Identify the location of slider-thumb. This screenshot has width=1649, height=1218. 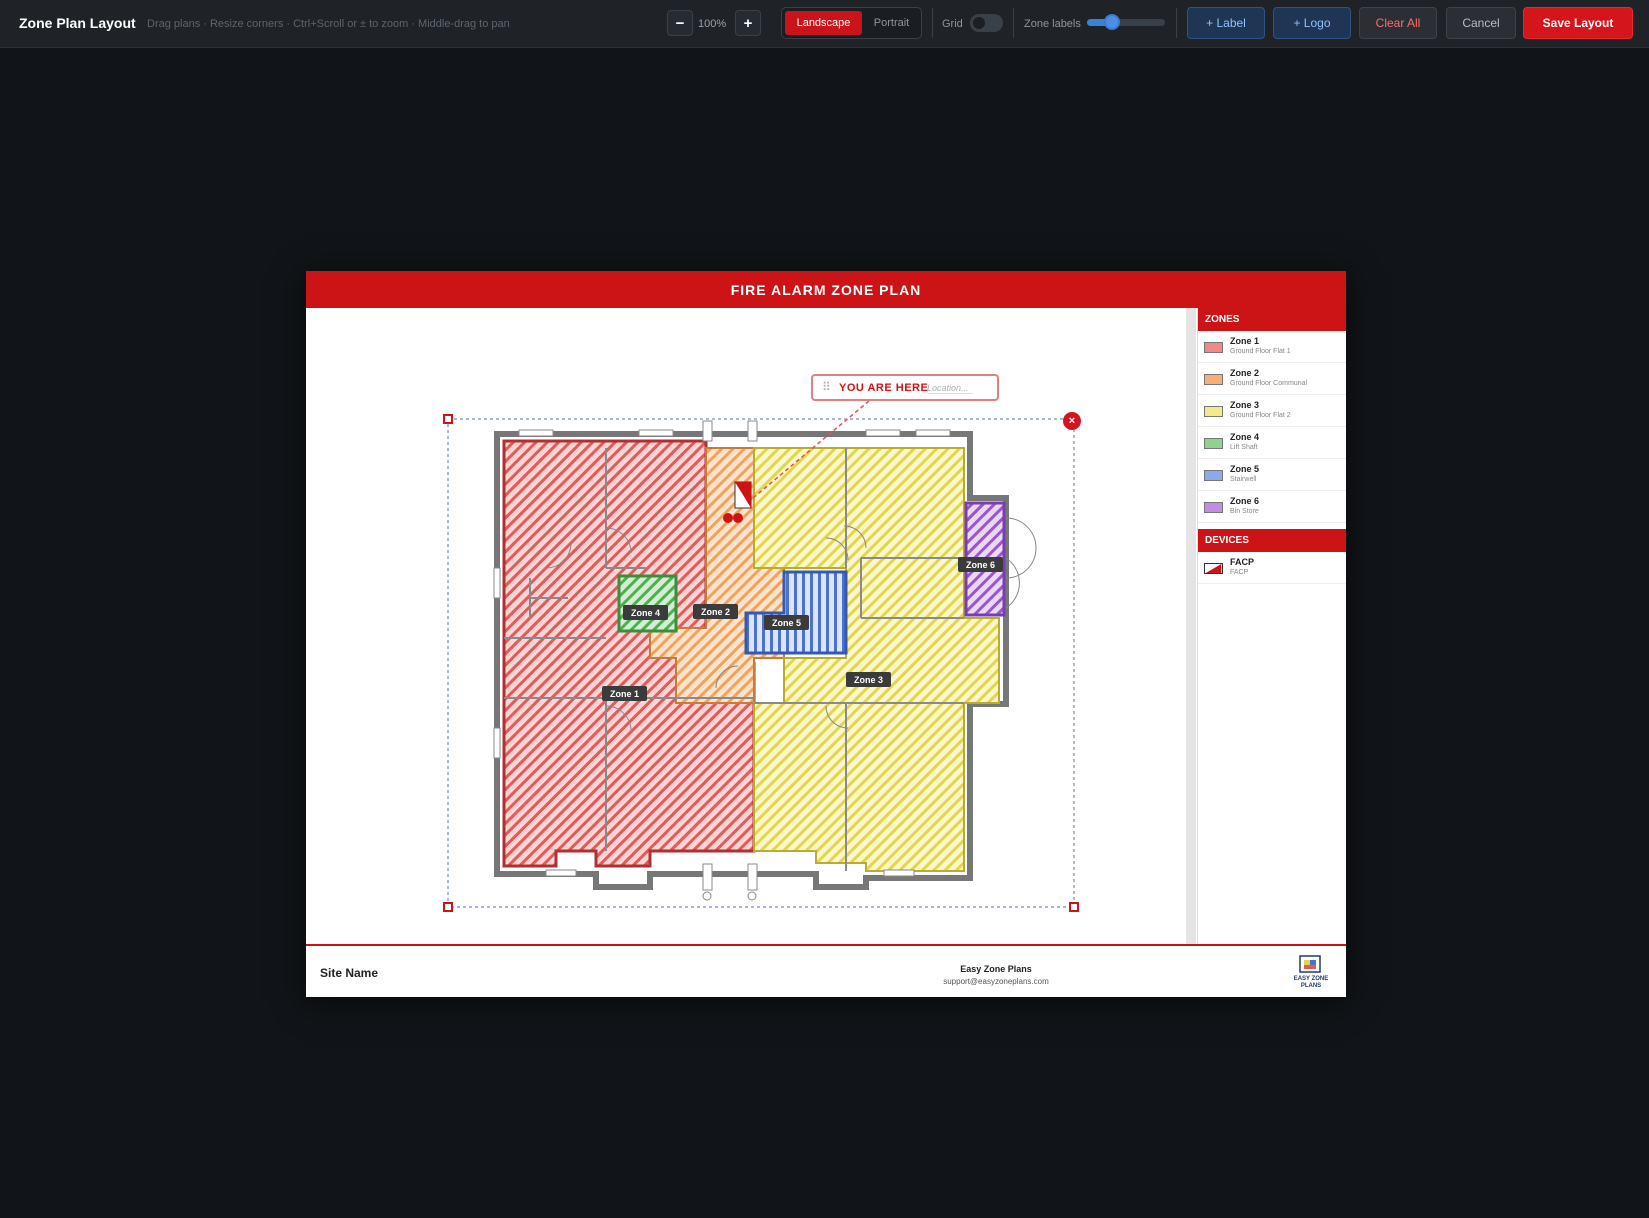
(1112, 22).